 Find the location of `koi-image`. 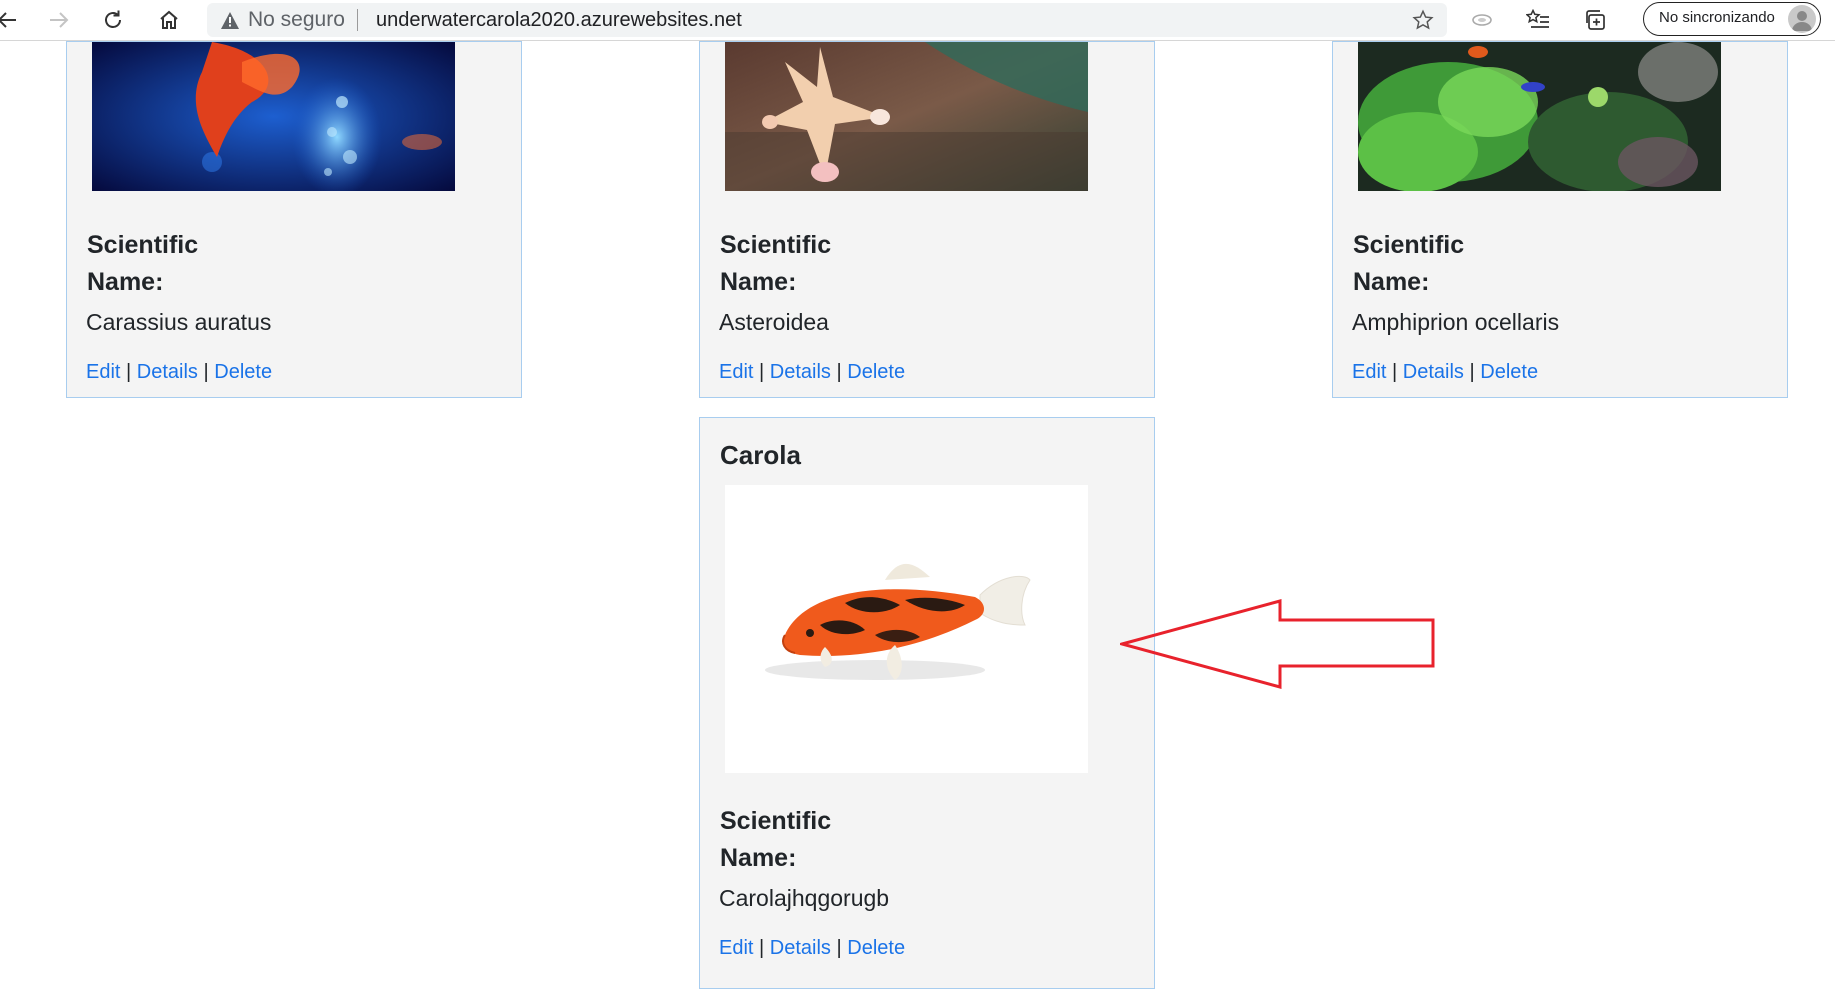

koi-image is located at coordinates (906, 629).